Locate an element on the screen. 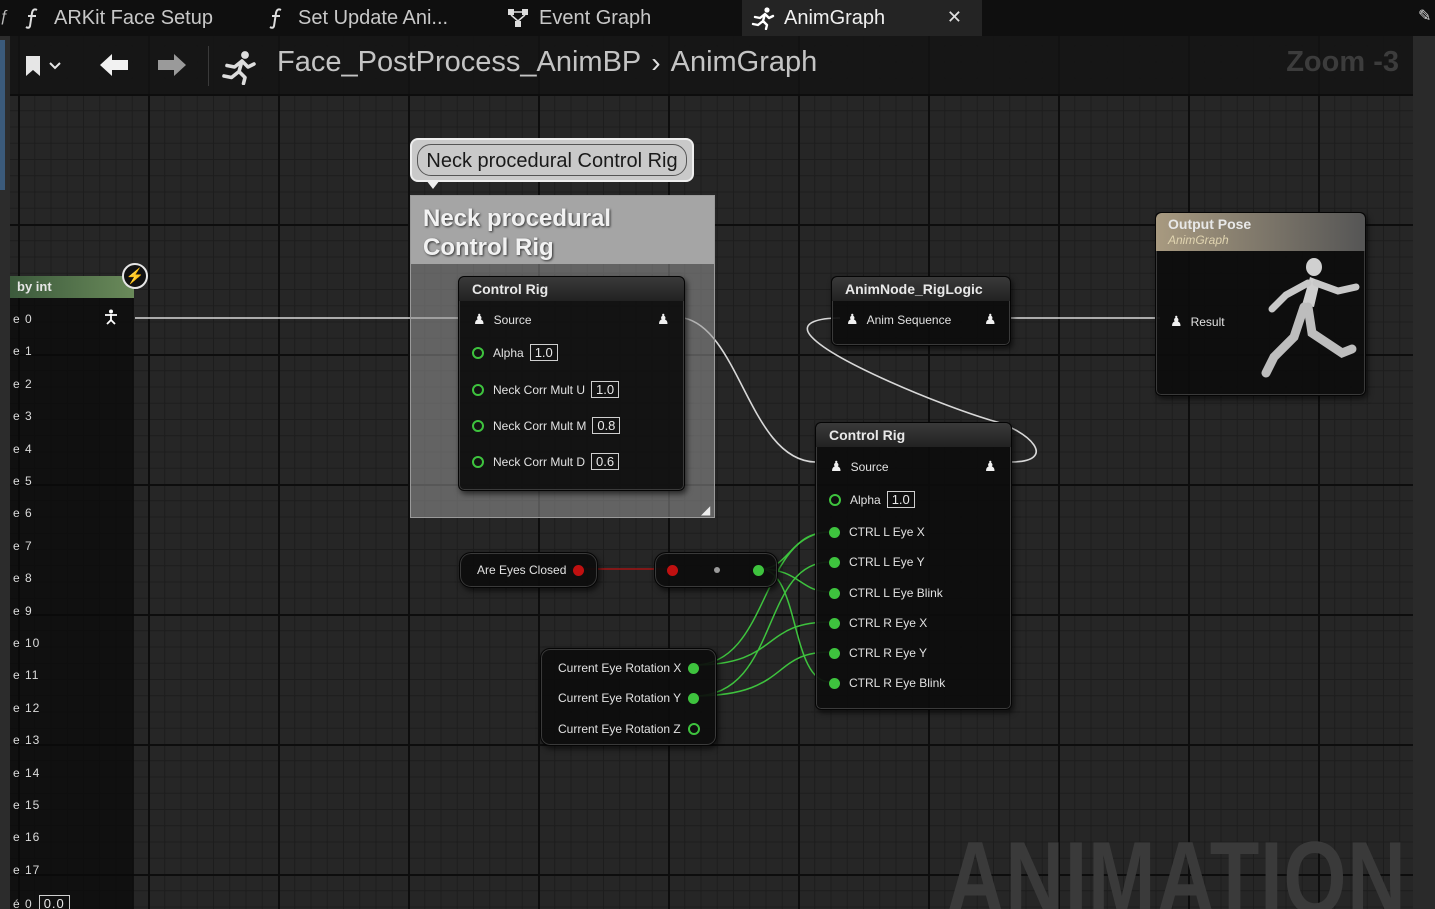 Image resolution: width=1435 pixels, height=909 pixels. pin-label: Result is located at coordinates (1207, 321).